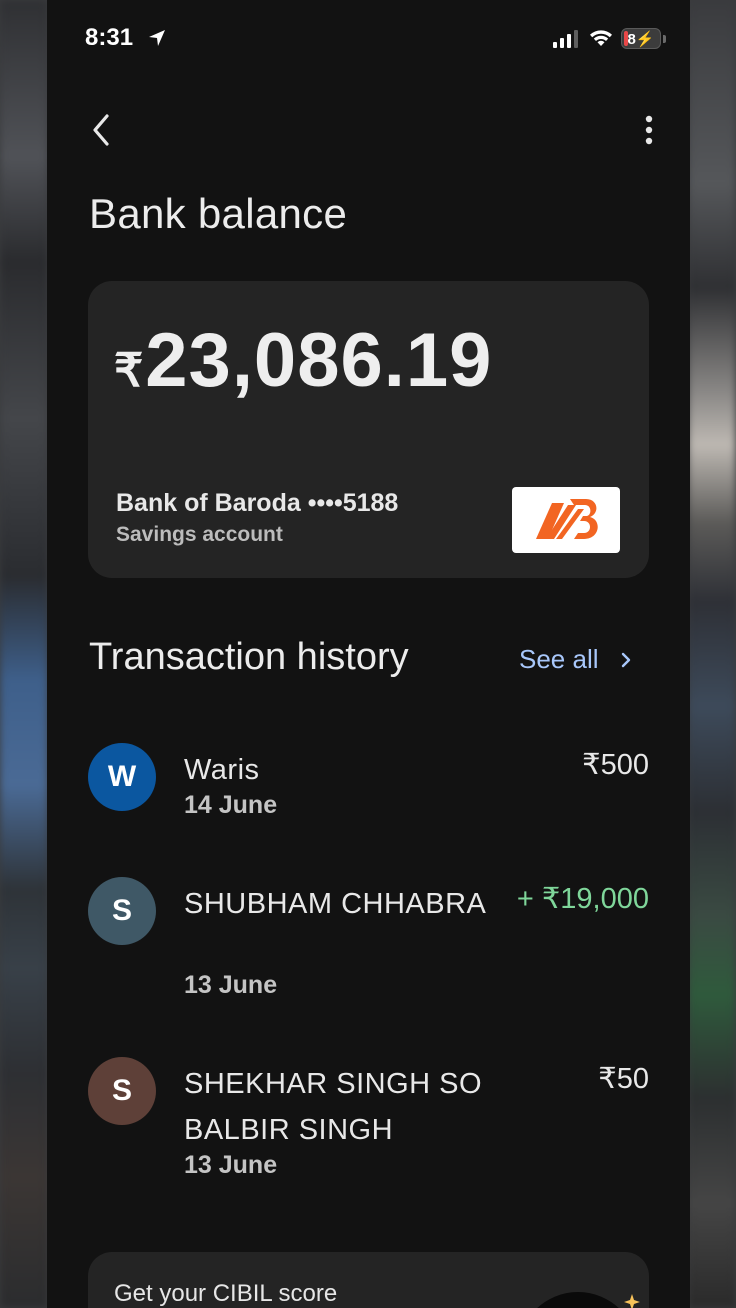  What do you see at coordinates (623, 1079) in the screenshot?
I see `transaction-amount: ₹50` at bounding box center [623, 1079].